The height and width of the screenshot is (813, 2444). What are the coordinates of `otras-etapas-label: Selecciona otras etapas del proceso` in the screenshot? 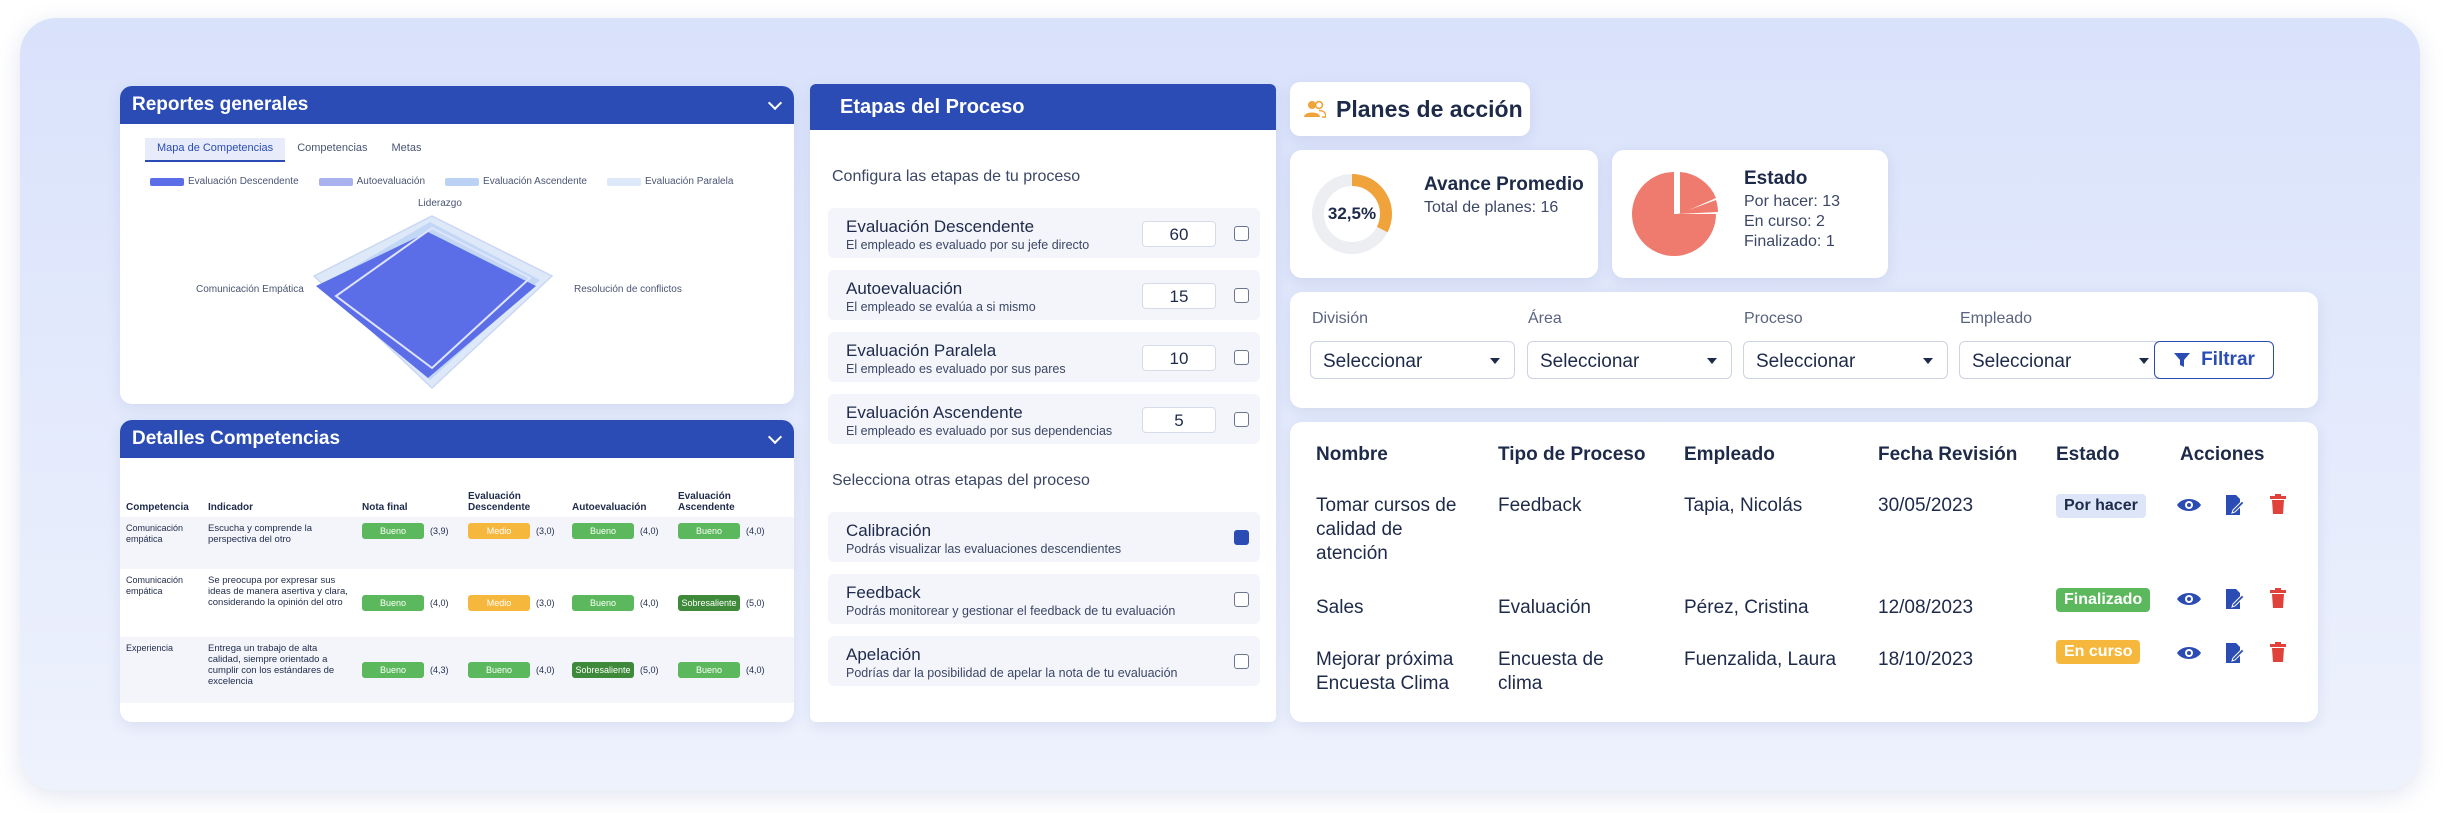 It's located at (961, 480).